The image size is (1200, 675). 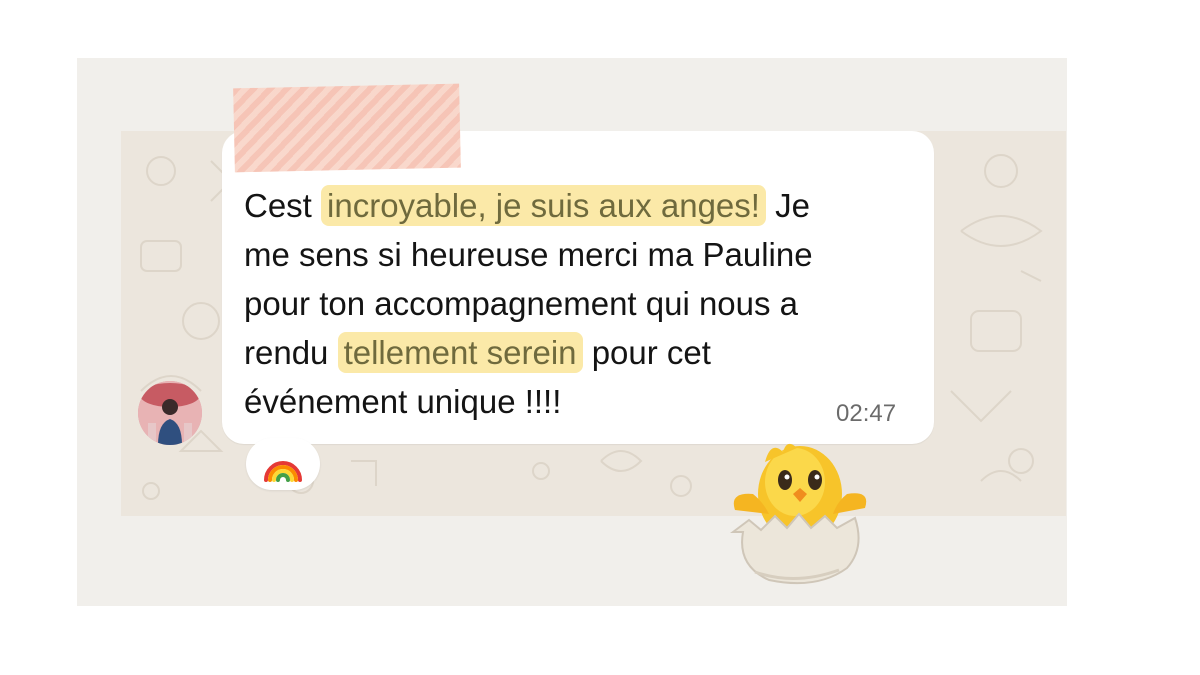 I want to click on avatar, so click(x=170, y=413).